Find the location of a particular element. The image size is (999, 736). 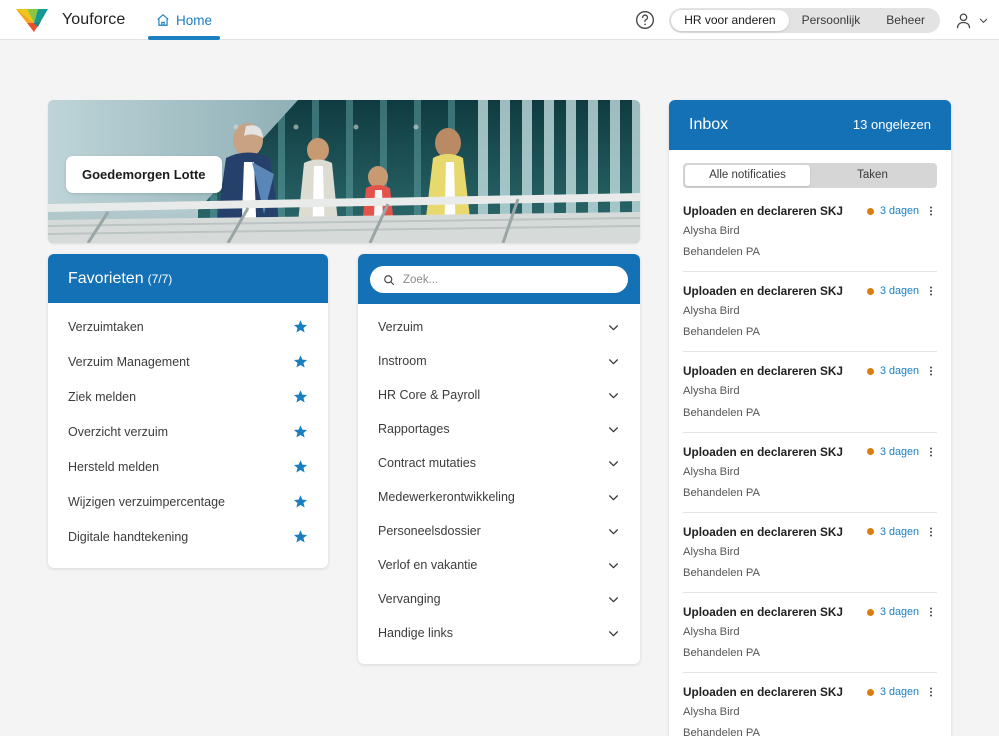

menu-item-label: Personeelsdossier is located at coordinates (429, 531).